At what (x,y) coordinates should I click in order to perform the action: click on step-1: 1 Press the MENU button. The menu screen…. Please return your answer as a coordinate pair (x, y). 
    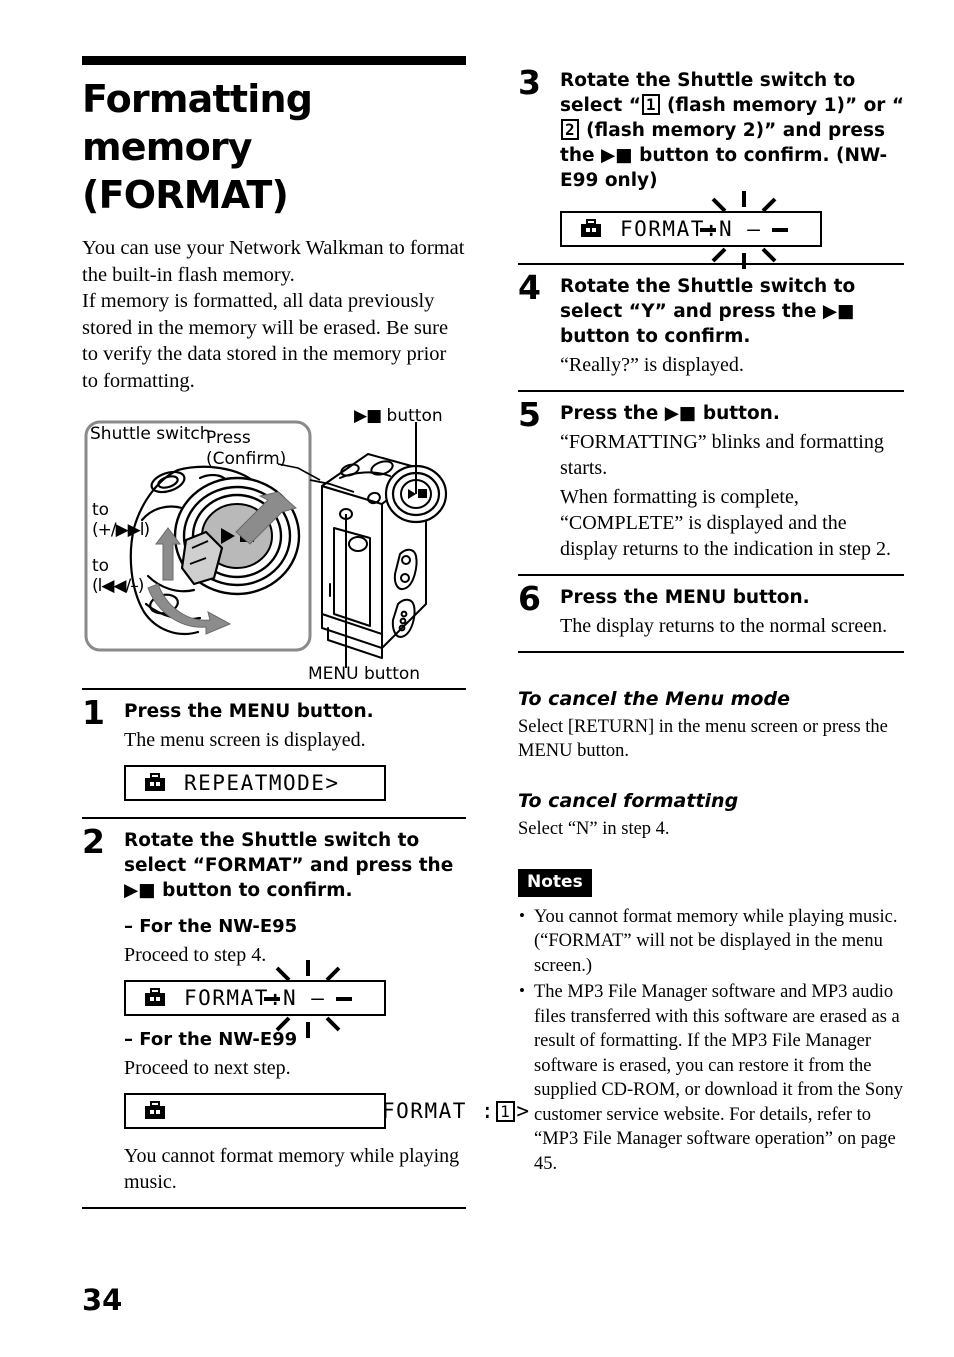
    Looking at the image, I should click on (274, 753).